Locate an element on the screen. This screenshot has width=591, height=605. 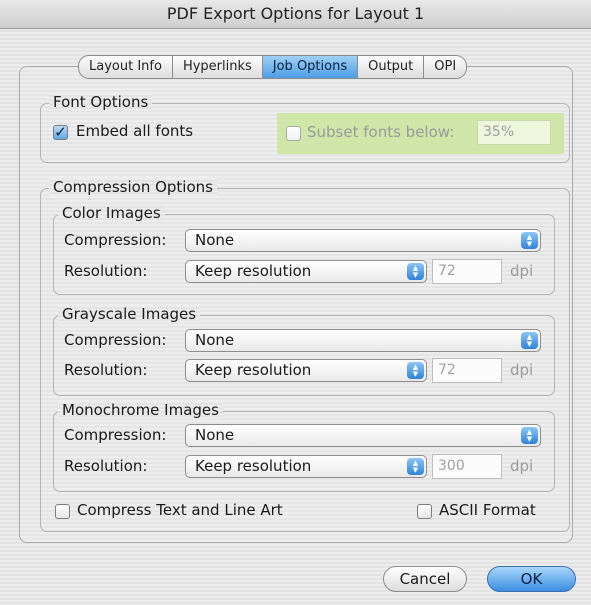
color-compression-select: None ▲ ▼ is located at coordinates (363, 240).